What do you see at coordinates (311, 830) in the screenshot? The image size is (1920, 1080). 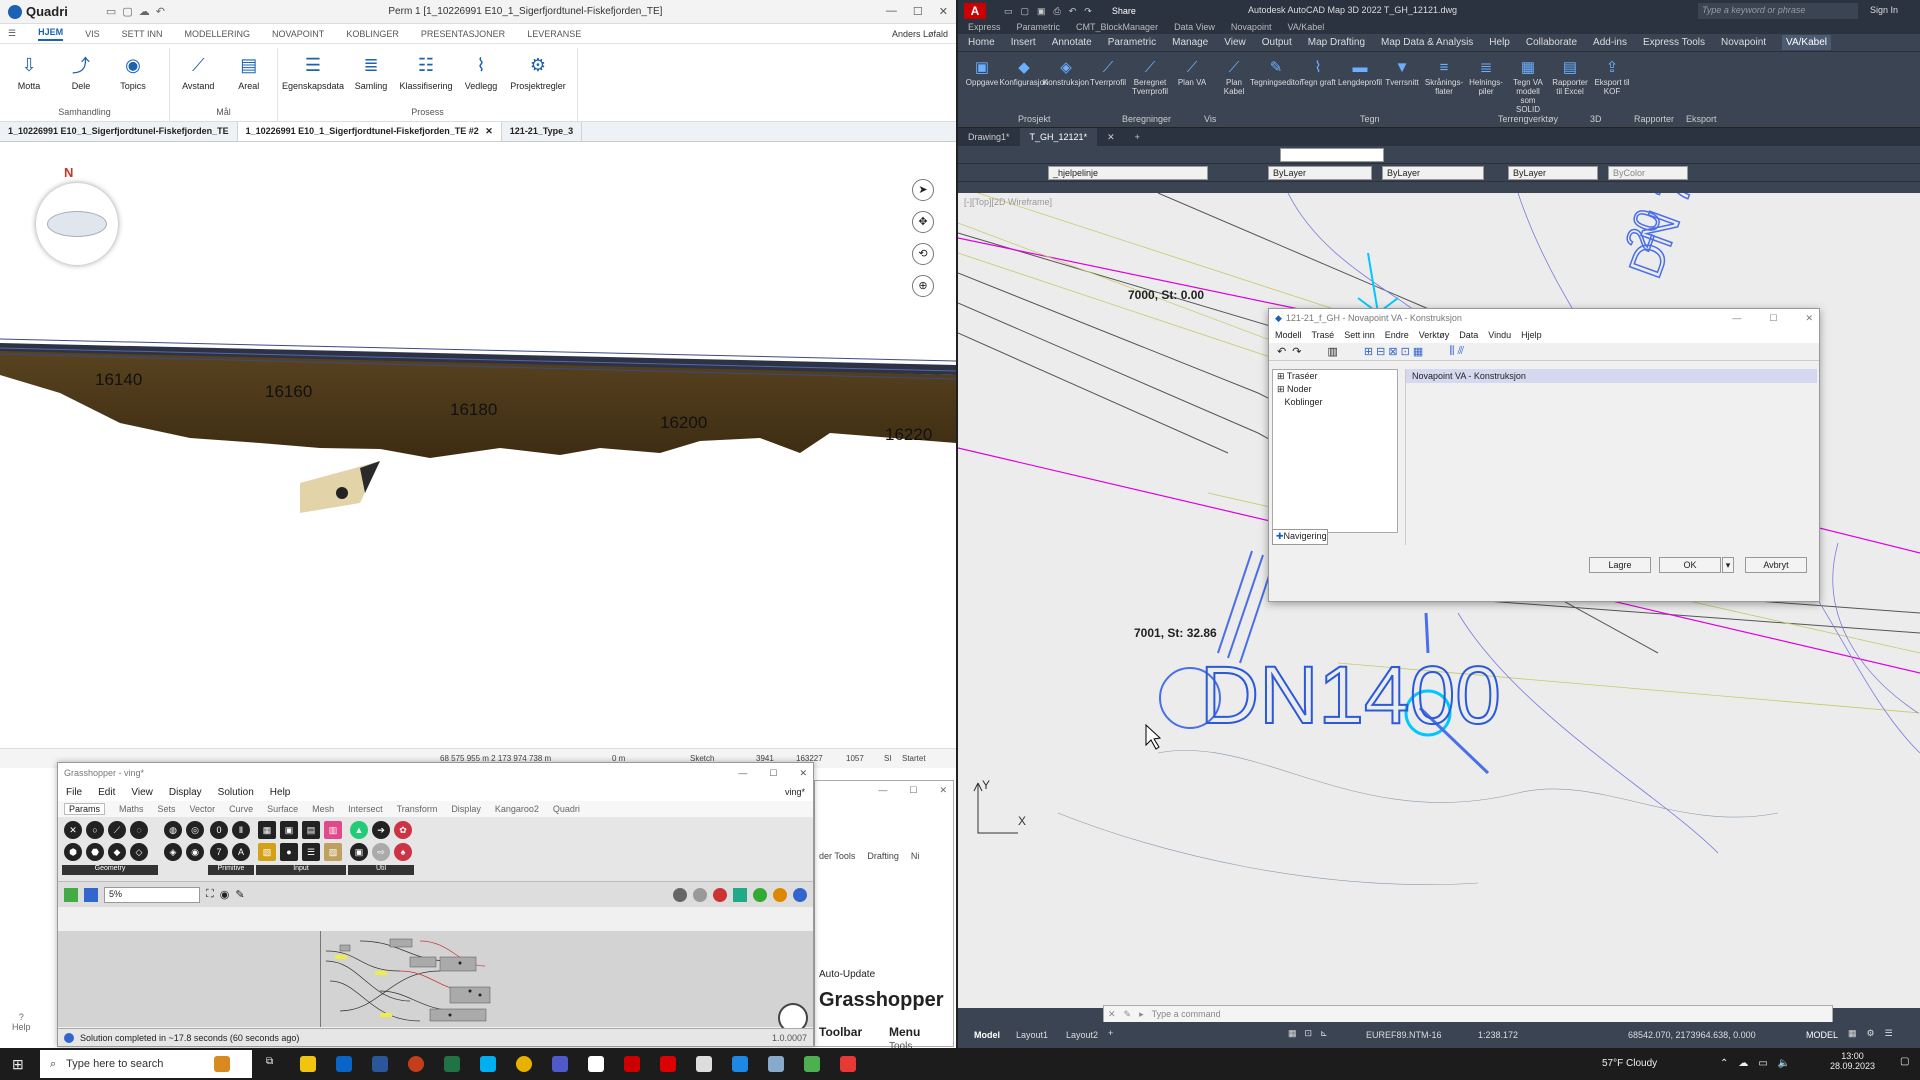 I see `component-icon: ▤` at bounding box center [311, 830].